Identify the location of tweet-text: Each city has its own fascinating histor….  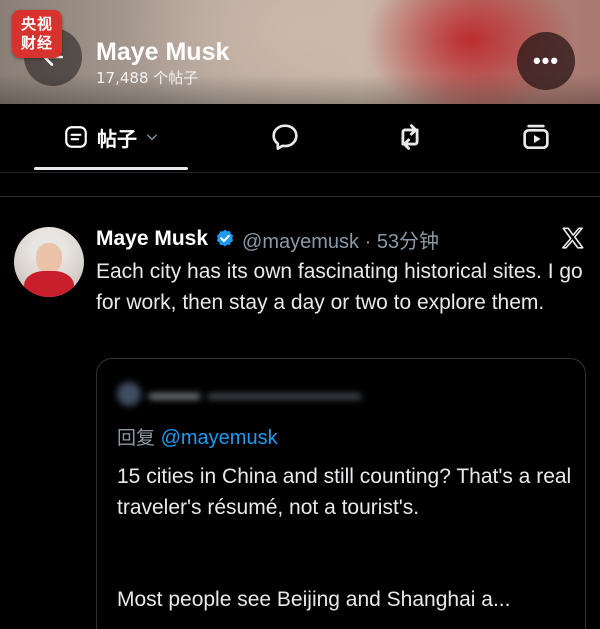
(339, 287).